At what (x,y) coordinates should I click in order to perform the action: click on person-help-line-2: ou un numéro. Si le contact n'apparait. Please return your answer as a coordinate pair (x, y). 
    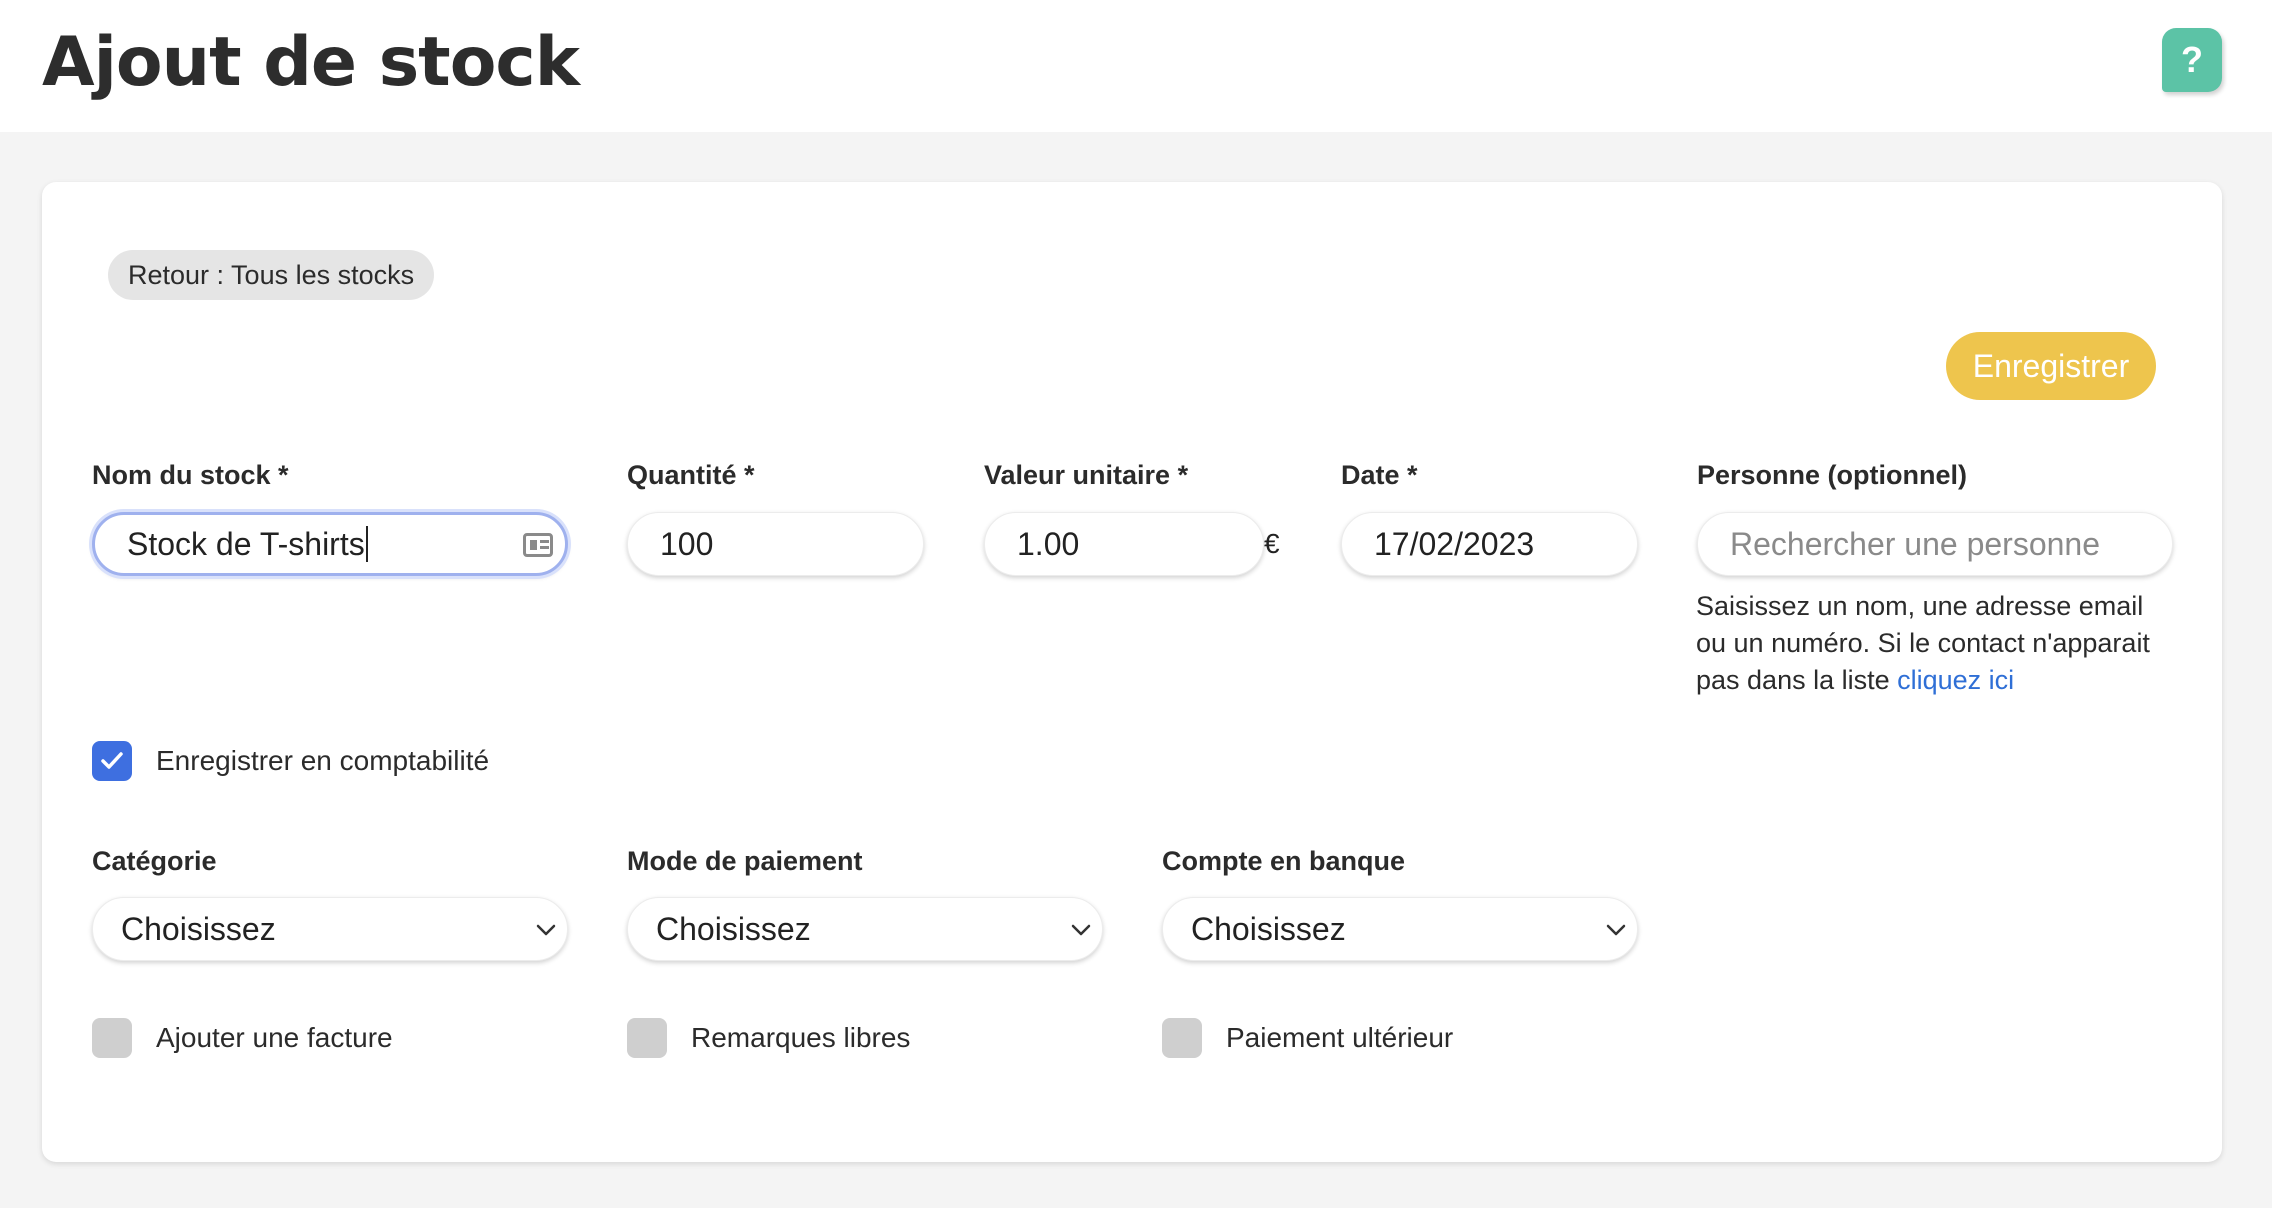
    Looking at the image, I should click on (1923, 643).